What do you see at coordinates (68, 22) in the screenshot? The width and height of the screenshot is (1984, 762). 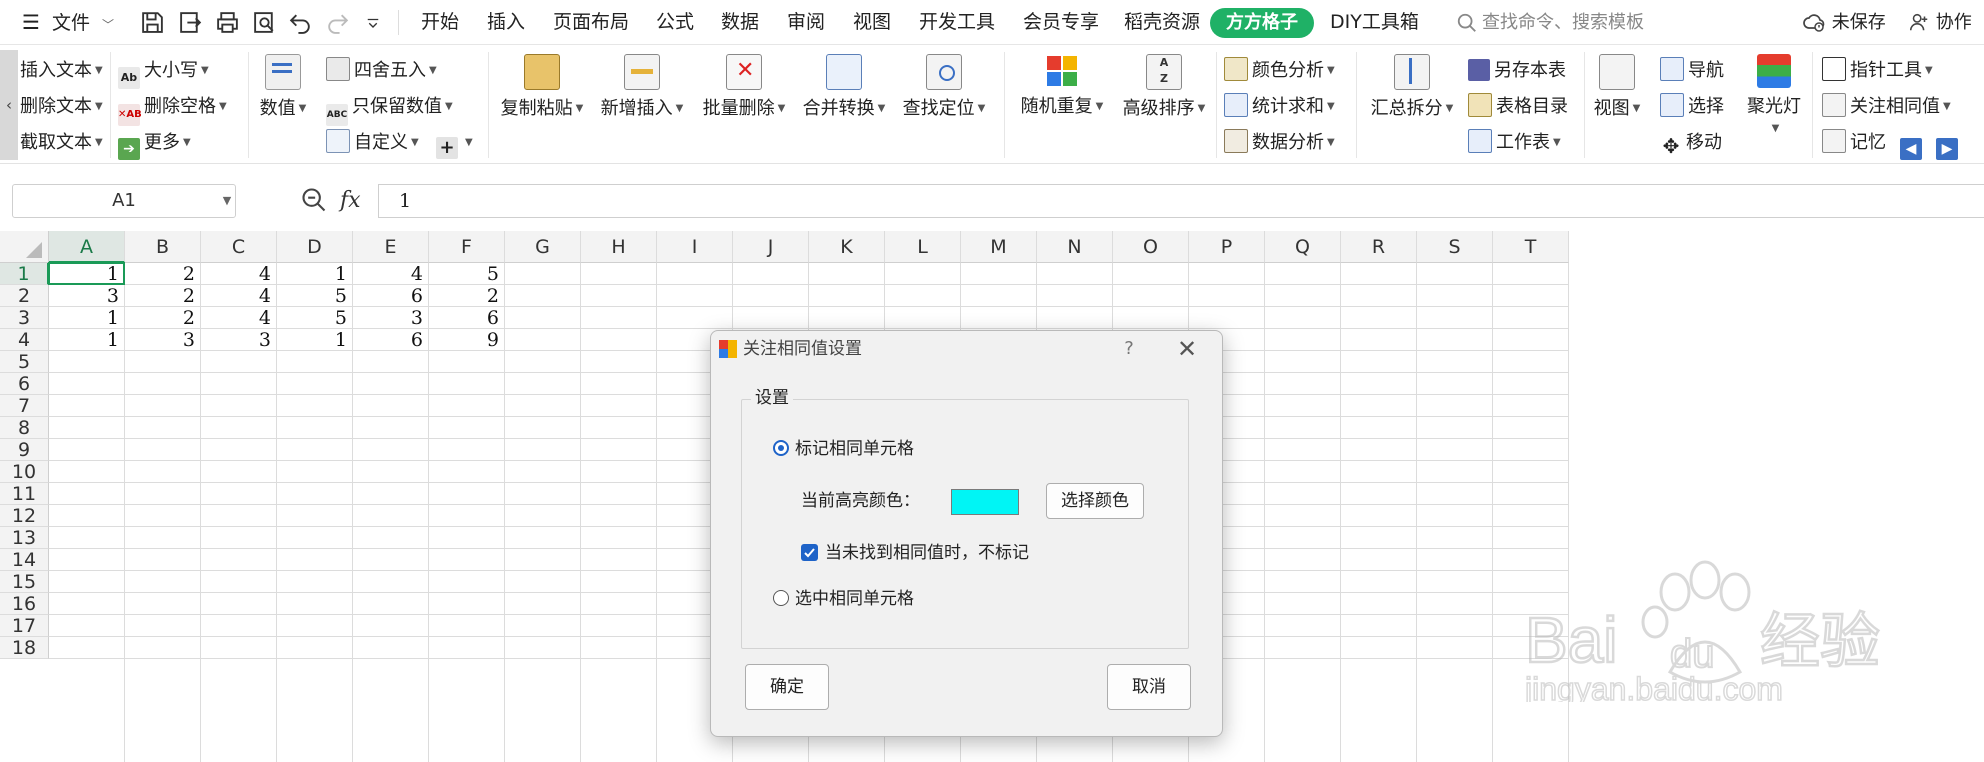 I see `file-menu: ☰ 文件 ﹀` at bounding box center [68, 22].